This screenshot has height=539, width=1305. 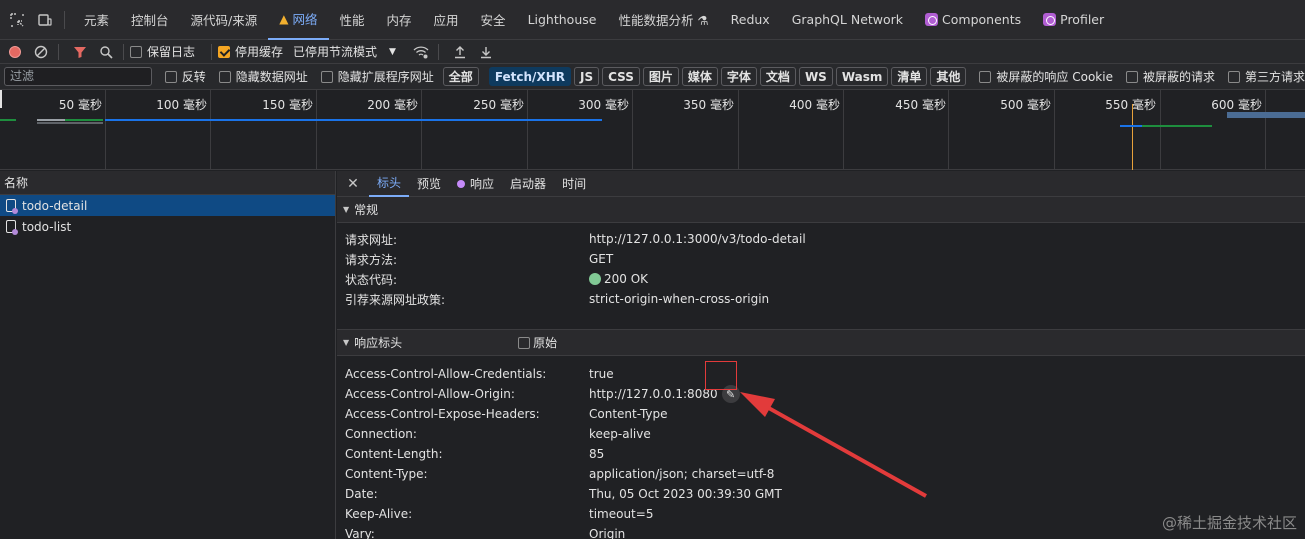 What do you see at coordinates (833, 445) in the screenshot?
I see `annotation-arrow-icon` at bounding box center [833, 445].